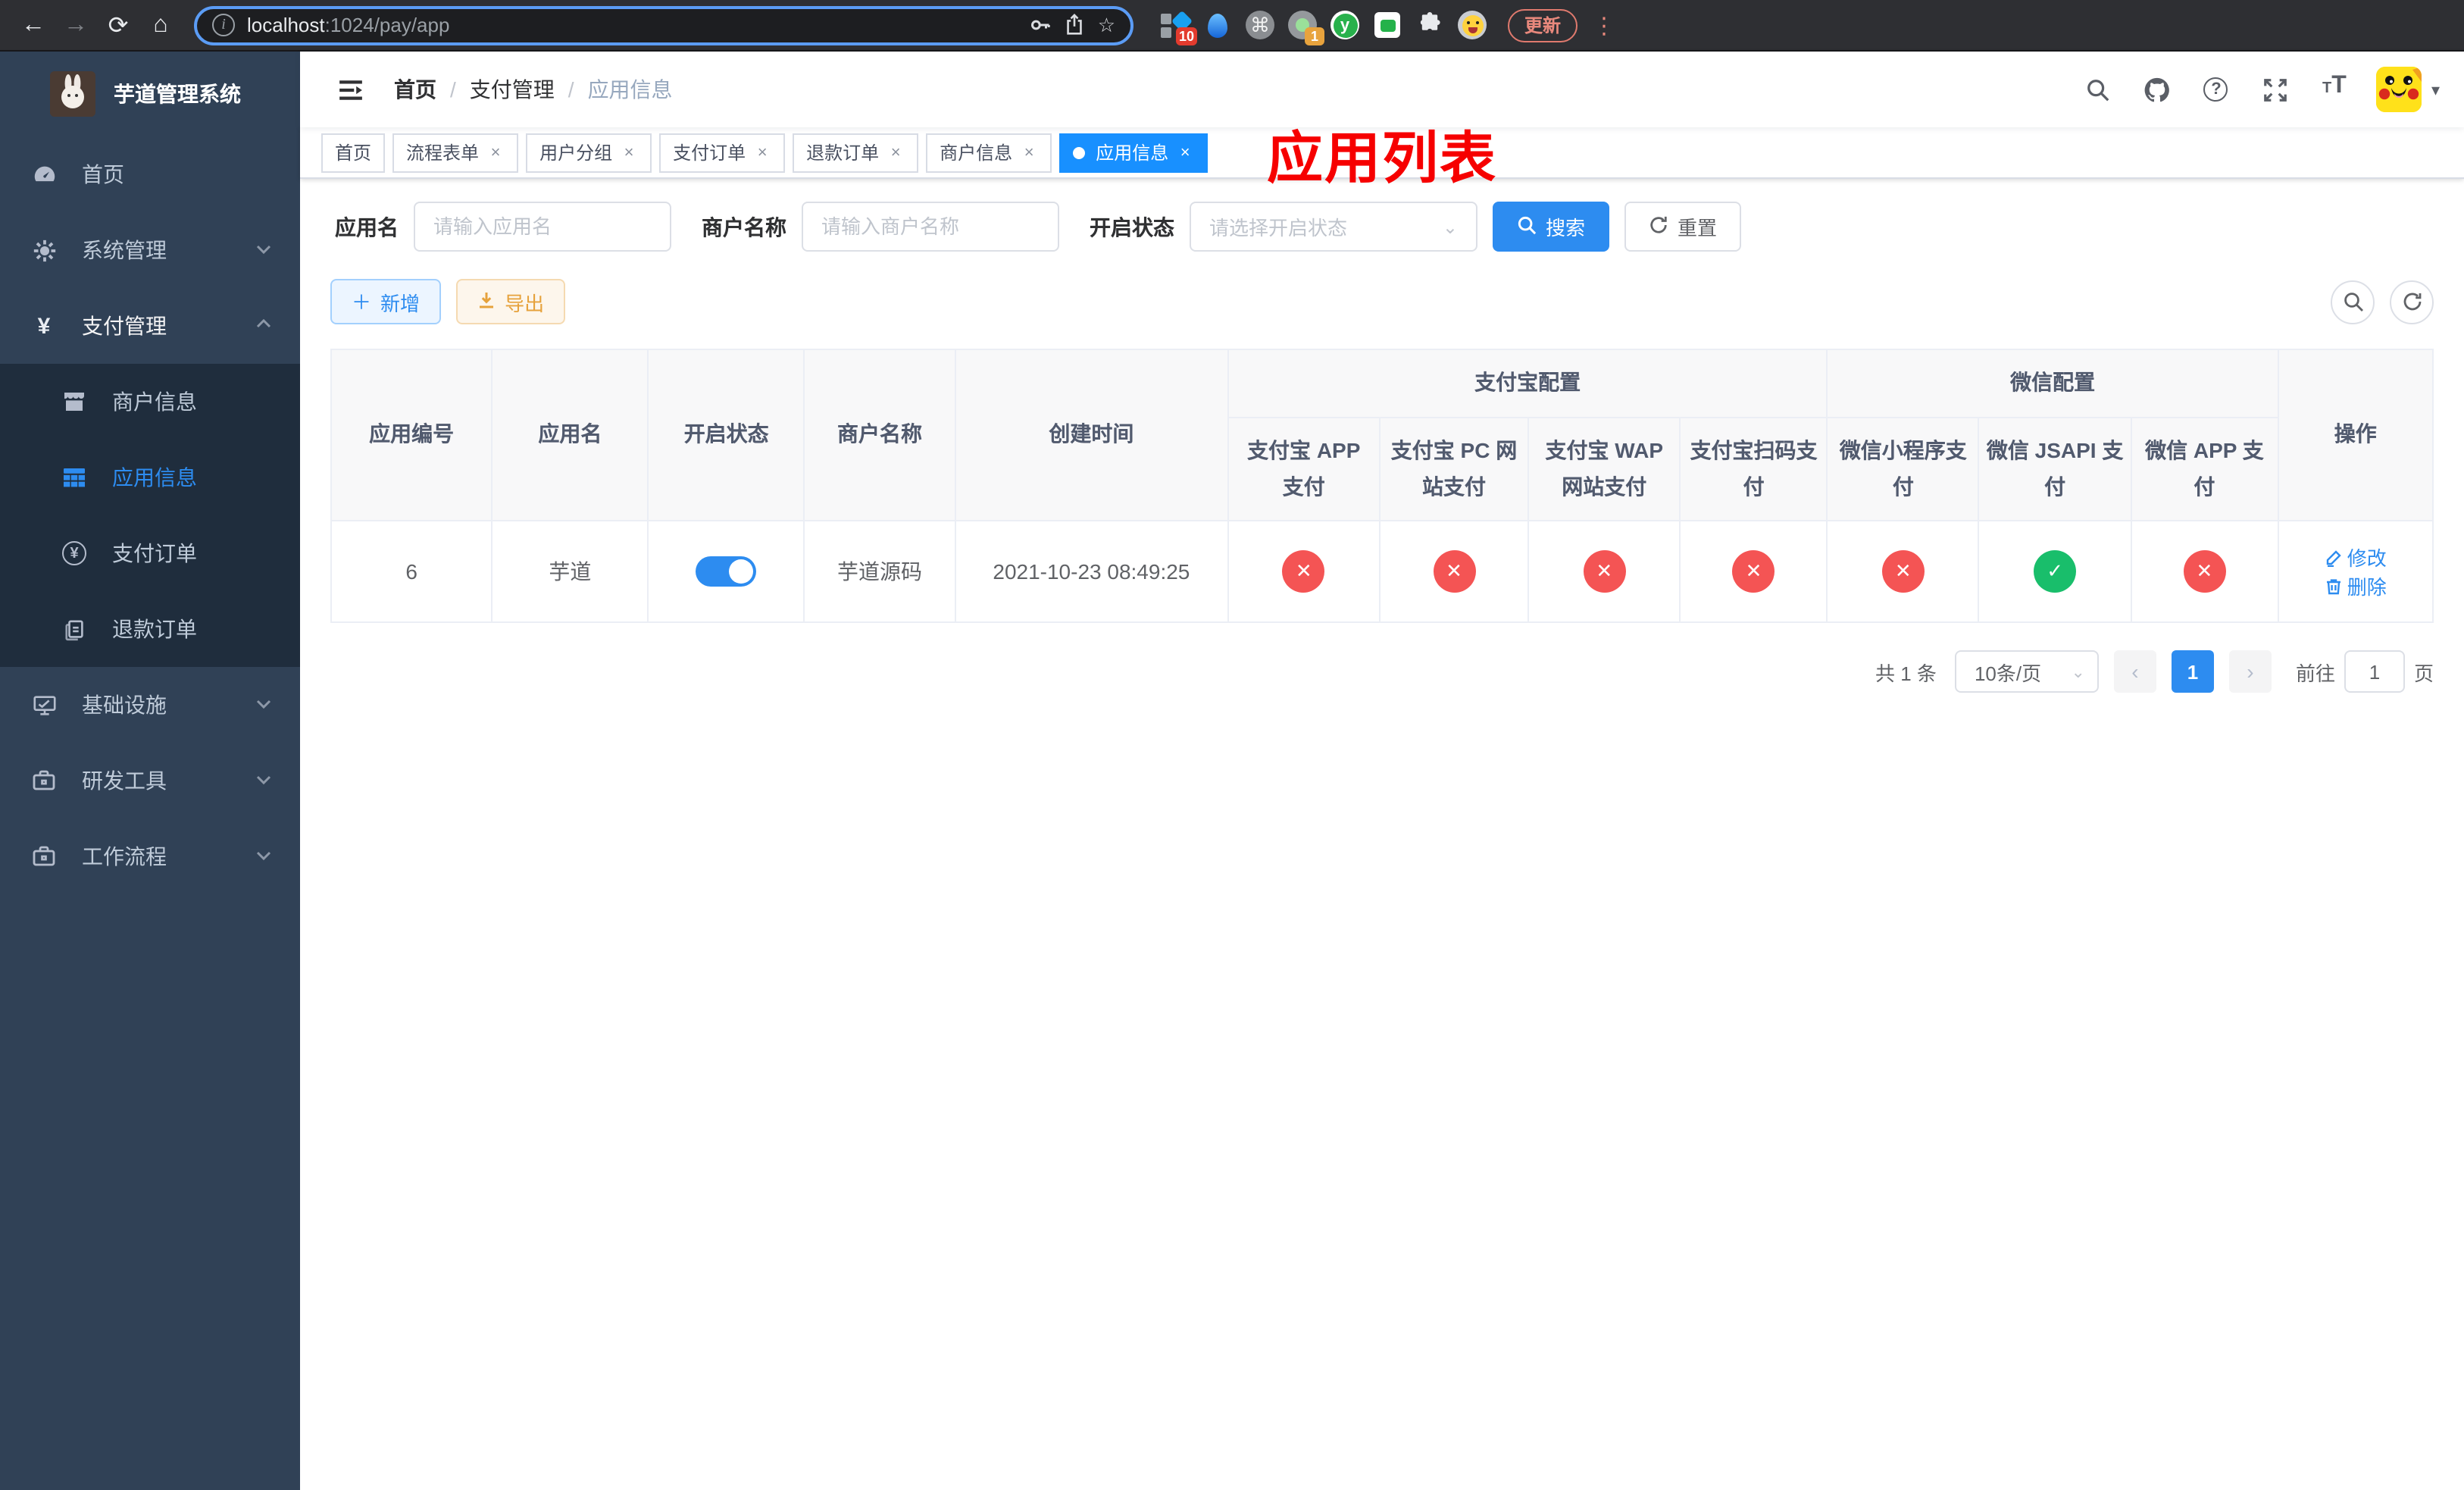 This screenshot has width=2464, height=1490. Describe the element at coordinates (2055, 469) in the screenshot. I see `col-wechat-jsapi: 微信 JSAPI 支付` at that location.